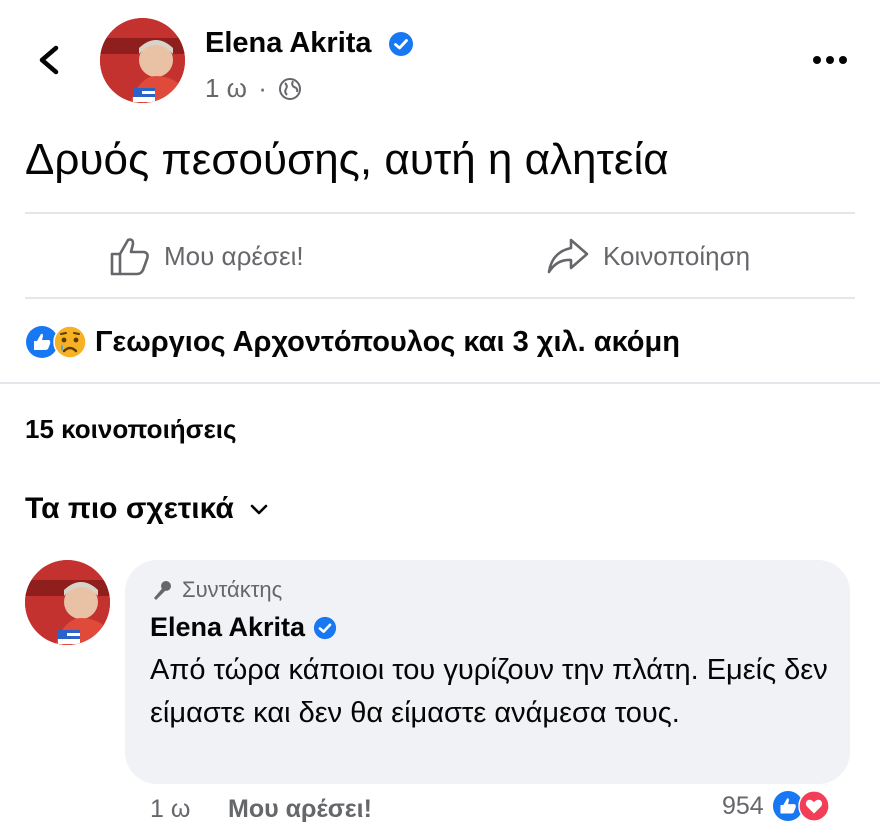 The height and width of the screenshot is (840, 880). I want to click on comment-author-row: Elena Akrita, so click(243, 627).